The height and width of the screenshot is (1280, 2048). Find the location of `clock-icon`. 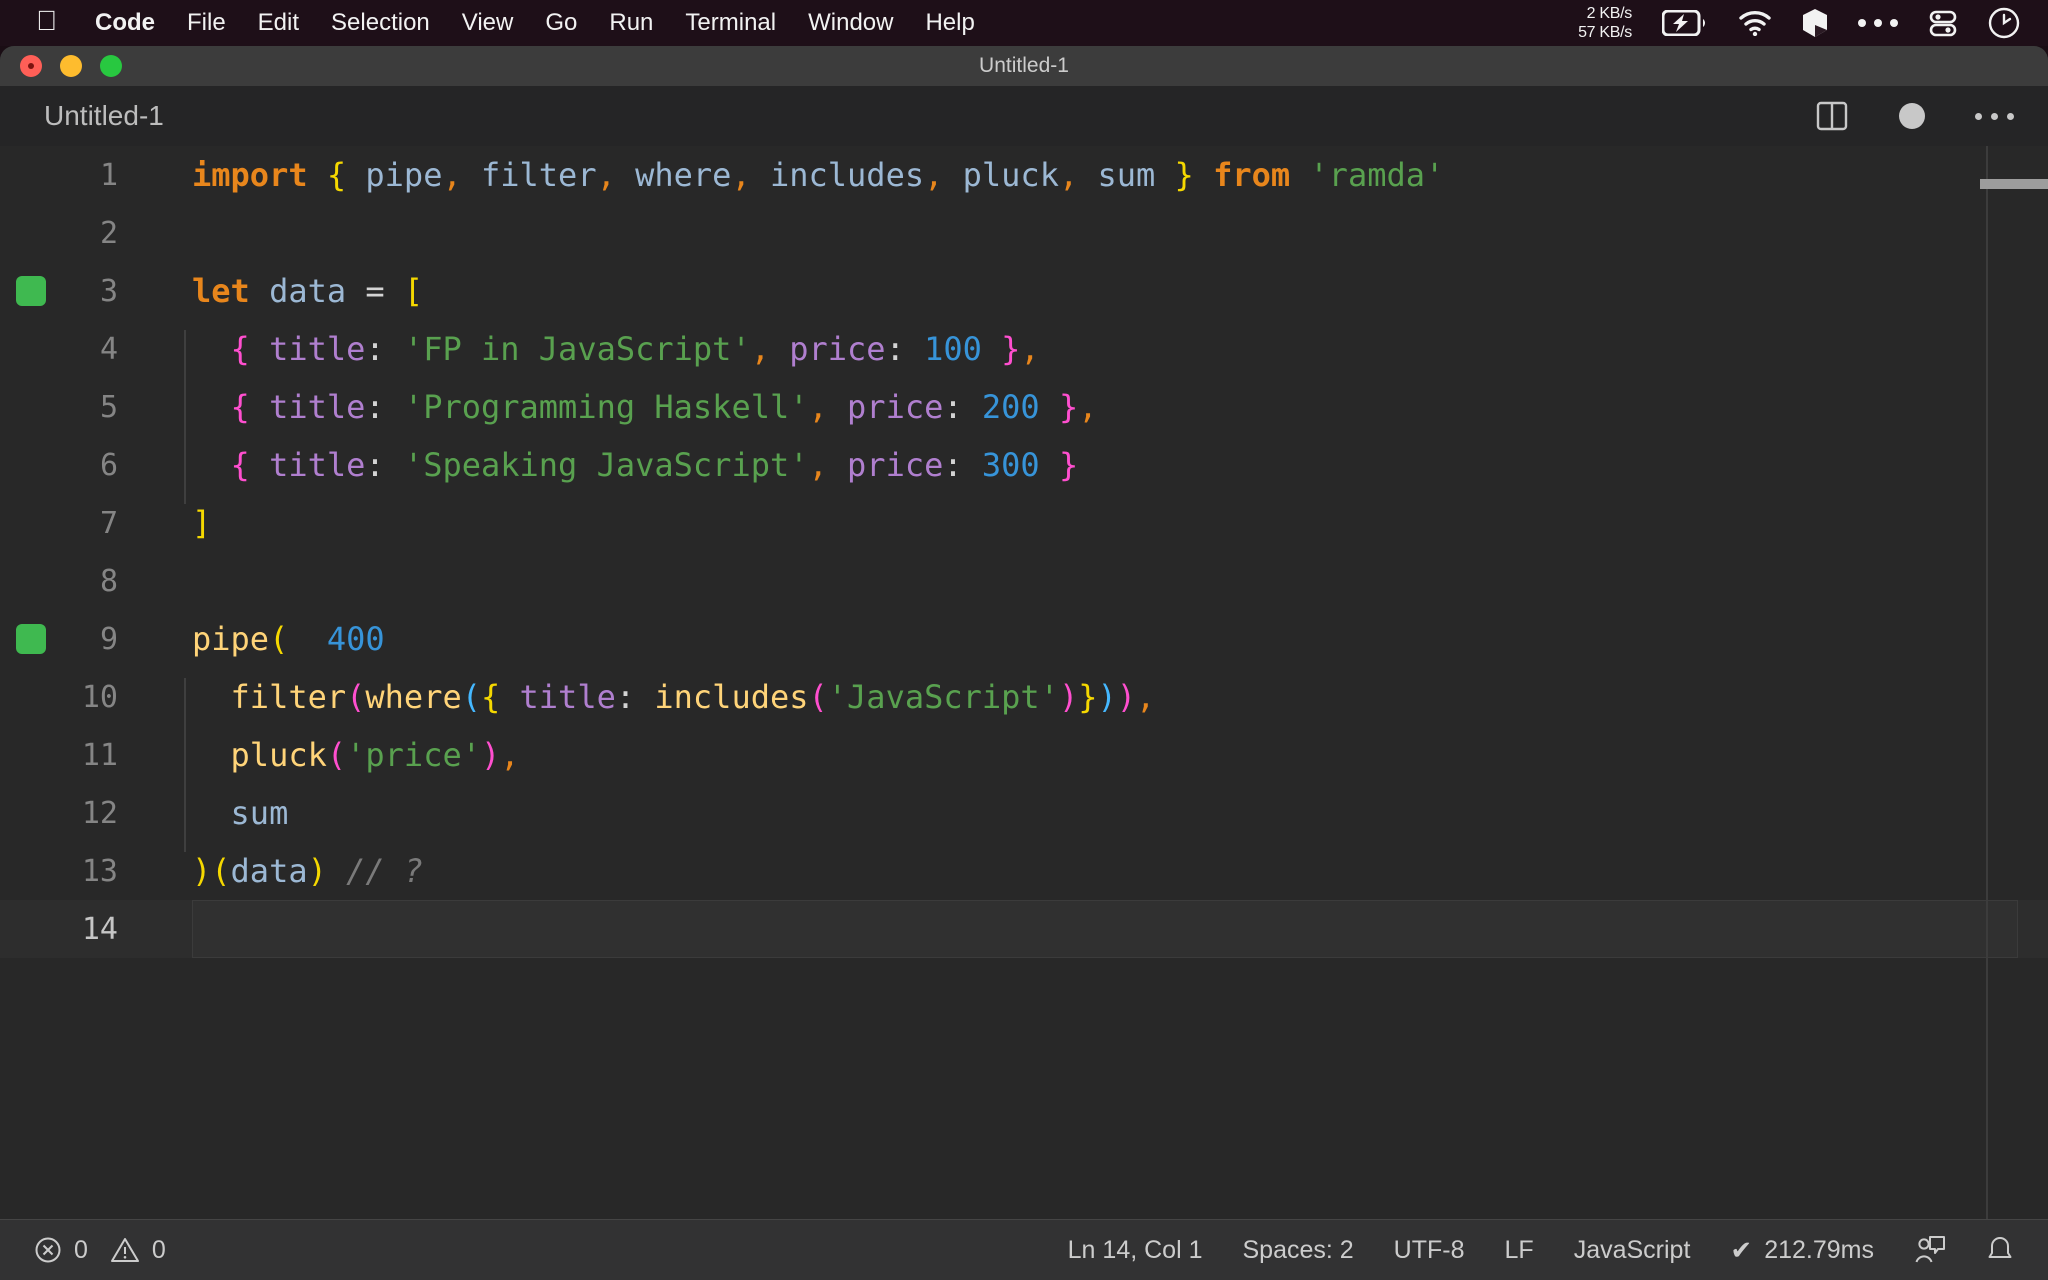

clock-icon is located at coordinates (2004, 23).